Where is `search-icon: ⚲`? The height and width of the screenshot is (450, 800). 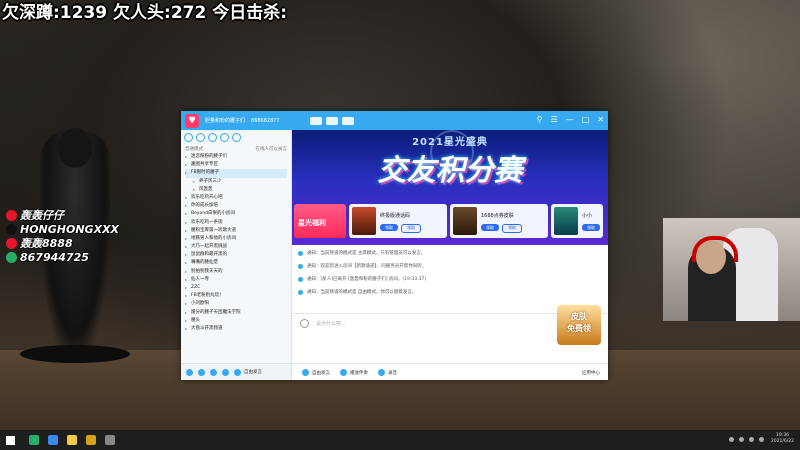
search-icon: ⚲ is located at coordinates (540, 120).